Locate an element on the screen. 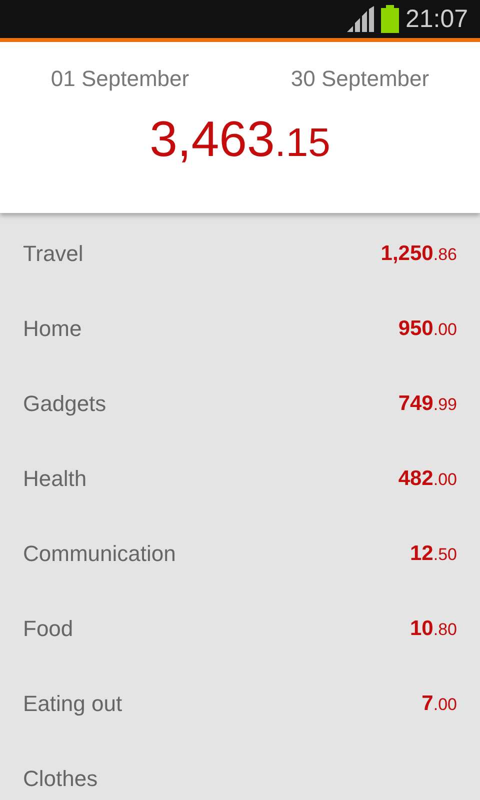 Image resolution: width=480 pixels, height=800 pixels. category-amount: 7.00 is located at coordinates (439, 704).